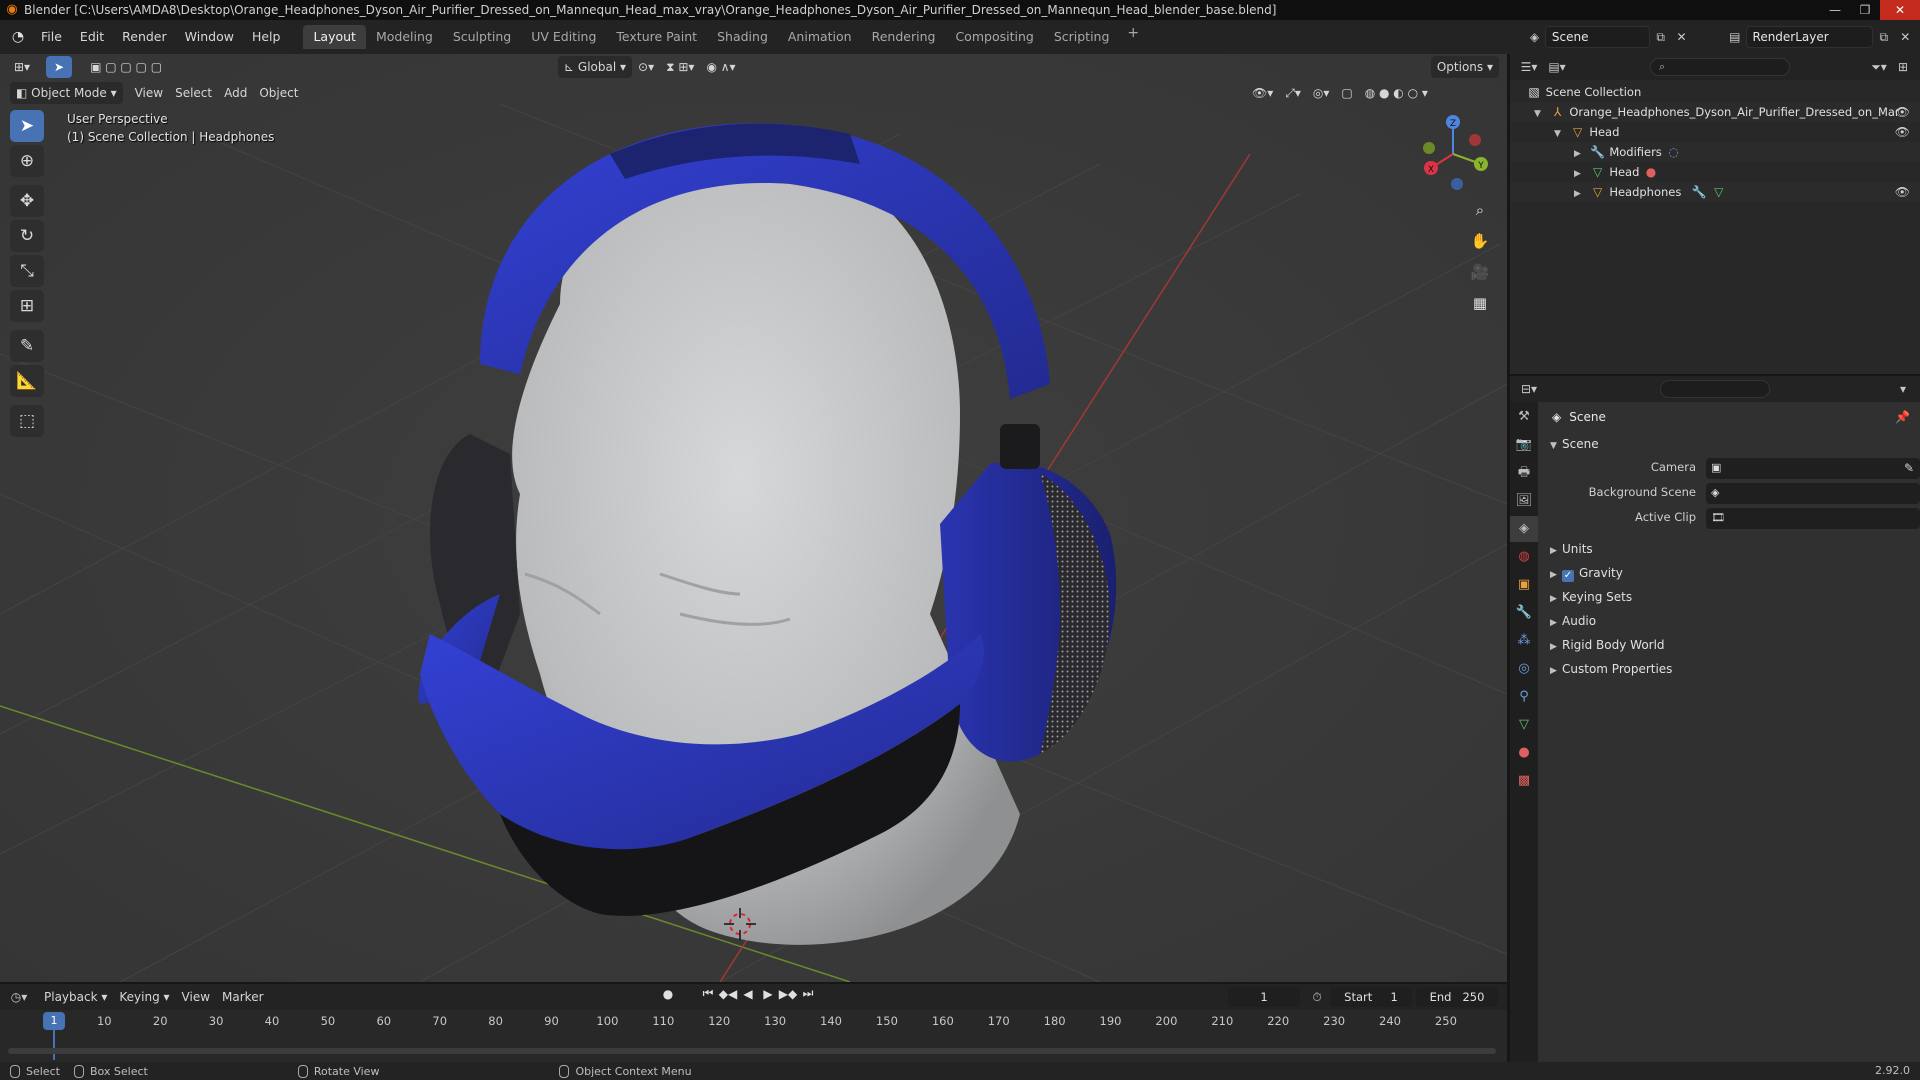 The image size is (1920, 1080). What do you see at coordinates (1809, 37) in the screenshot?
I see `viewlayer-name-field: RenderLayer` at bounding box center [1809, 37].